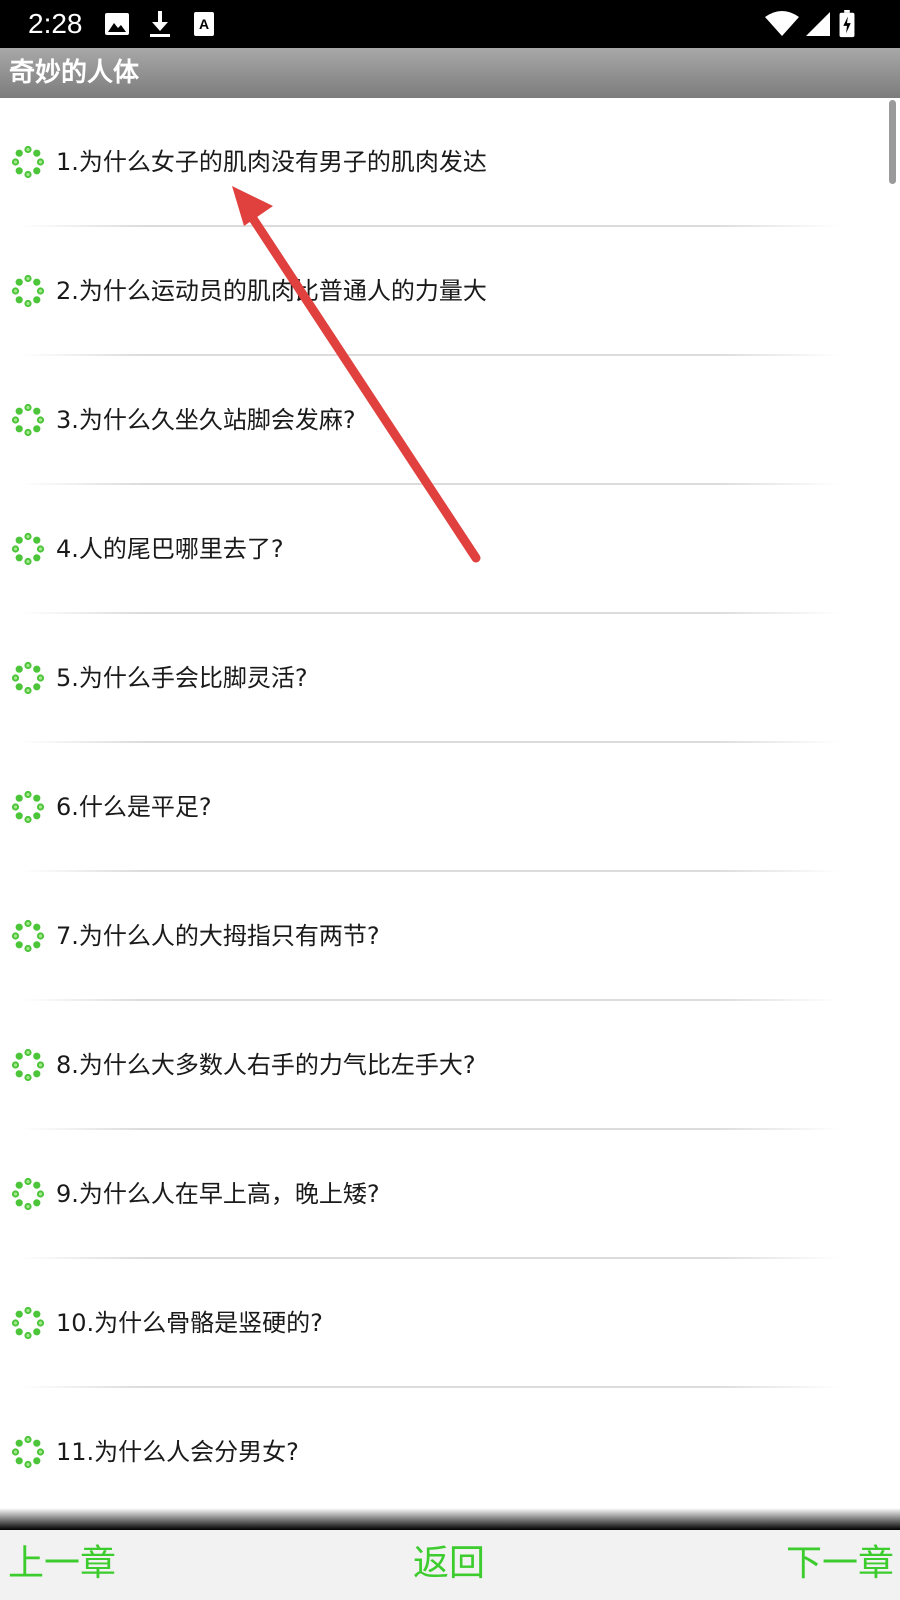  What do you see at coordinates (450, 1519) in the screenshot?
I see `bottom-divider` at bounding box center [450, 1519].